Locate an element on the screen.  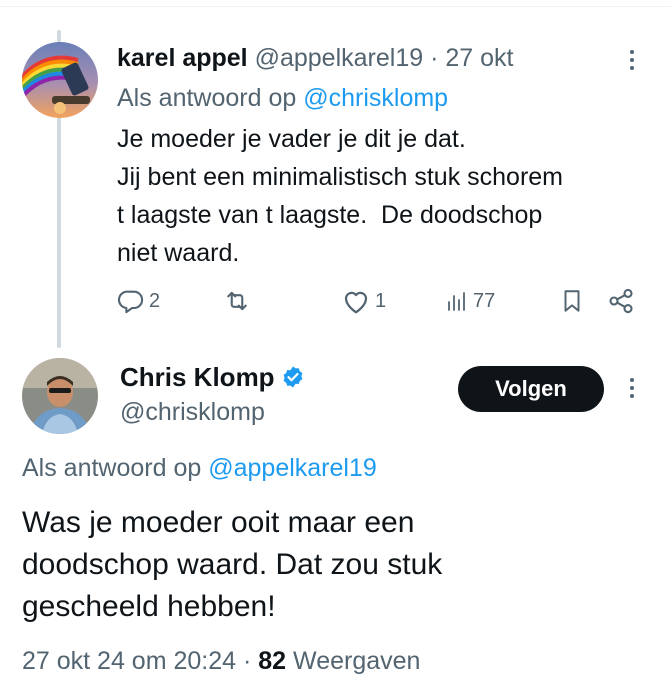
reply-to-mention-link: @chrisklomp is located at coordinates (375, 98).